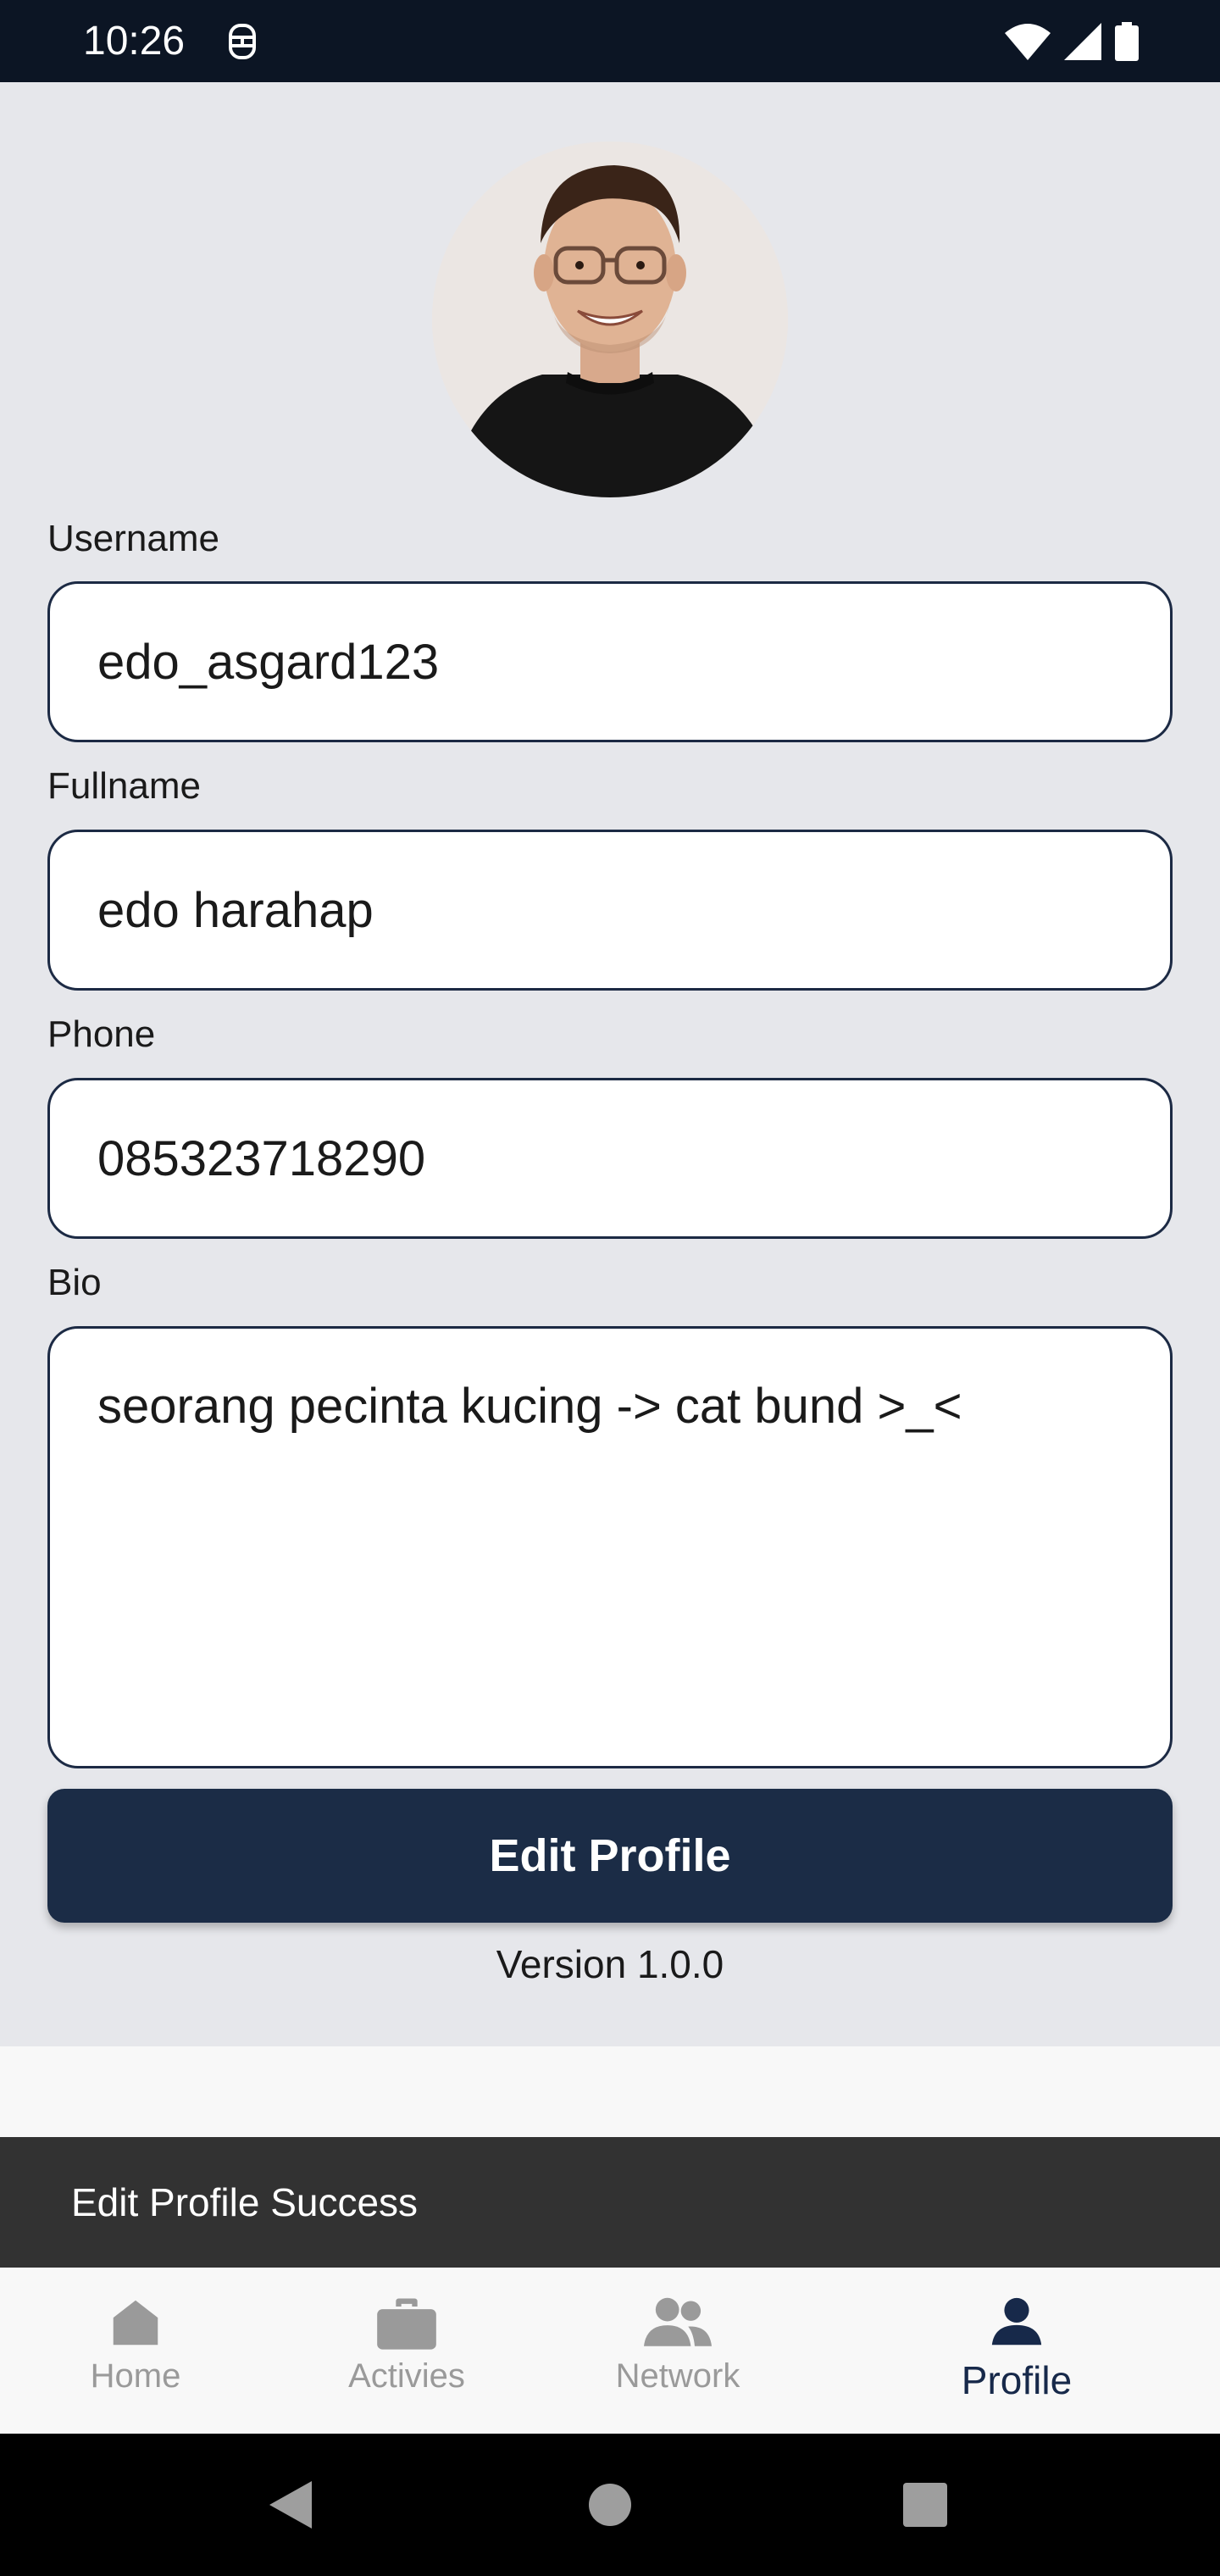 The width and height of the screenshot is (1220, 2576). I want to click on bottom-nav: Home Activies Network Profile, so click(610, 2351).